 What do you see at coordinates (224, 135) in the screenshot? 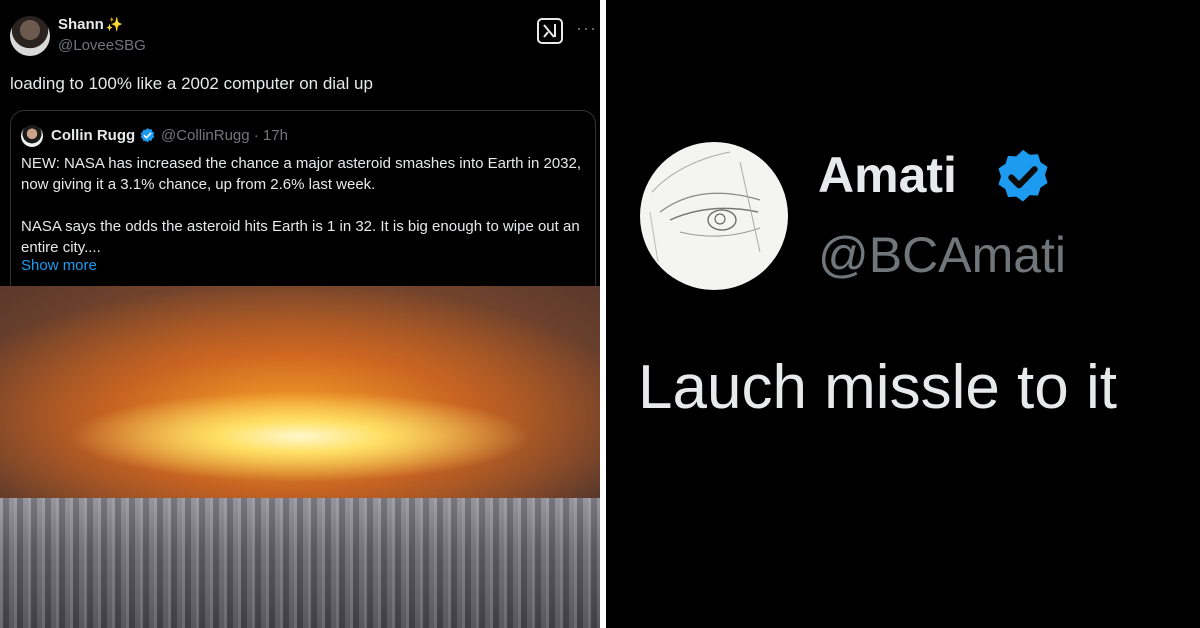
I see `quoted-author-handle: @CollinRugg · 17h` at bounding box center [224, 135].